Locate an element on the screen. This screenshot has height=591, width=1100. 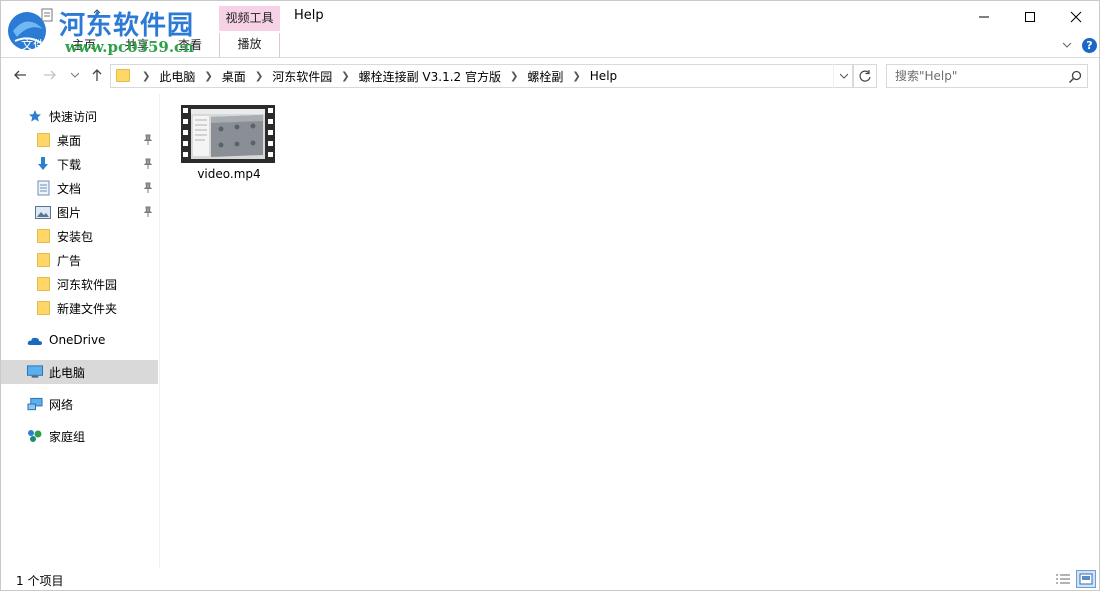
details-view-button is located at coordinates (1063, 579).